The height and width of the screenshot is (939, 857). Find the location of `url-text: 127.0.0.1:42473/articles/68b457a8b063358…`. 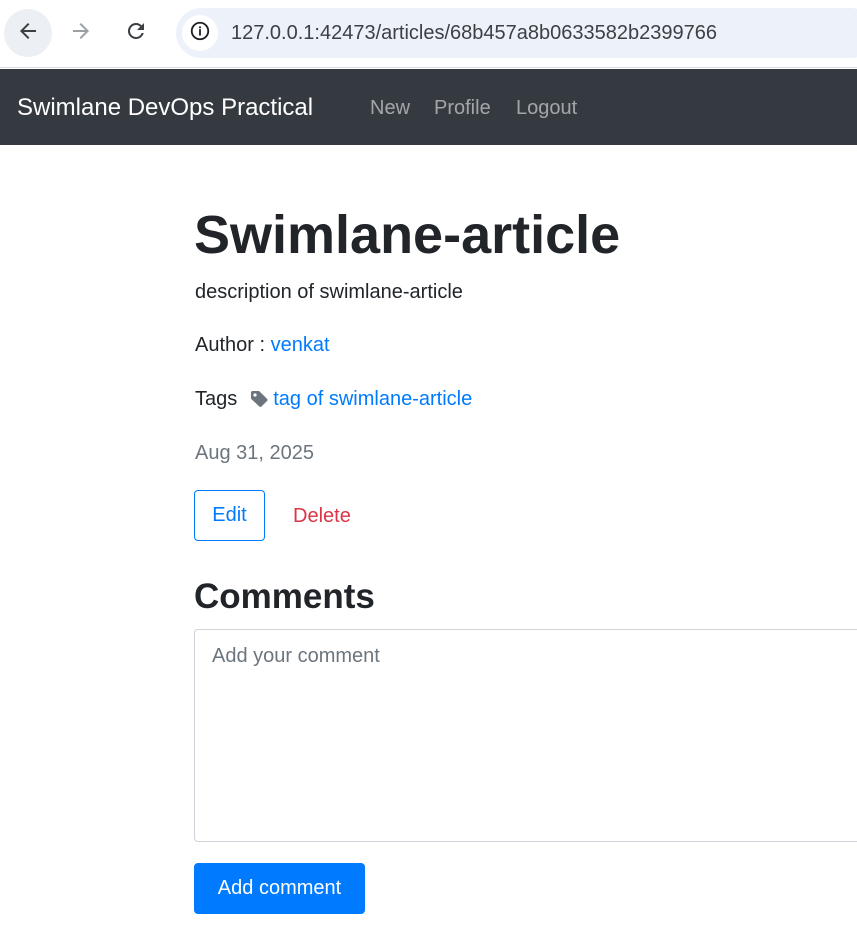

url-text: 127.0.0.1:42473/articles/68b457a8b063358… is located at coordinates (474, 33).